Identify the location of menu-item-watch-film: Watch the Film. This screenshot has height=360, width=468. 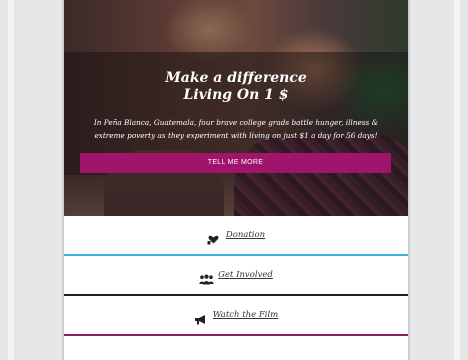
(236, 315).